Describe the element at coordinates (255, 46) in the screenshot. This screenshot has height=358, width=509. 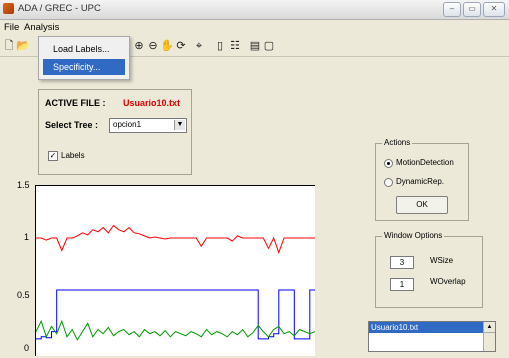
I see `hide-plot-tools-icon: ▤` at that location.